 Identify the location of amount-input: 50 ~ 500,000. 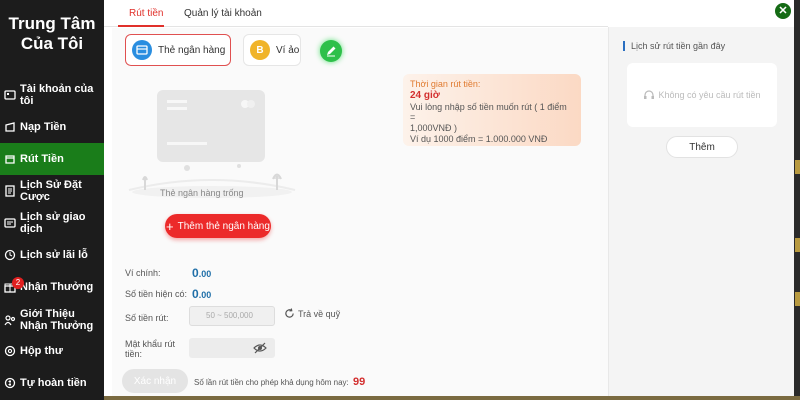
(232, 316).